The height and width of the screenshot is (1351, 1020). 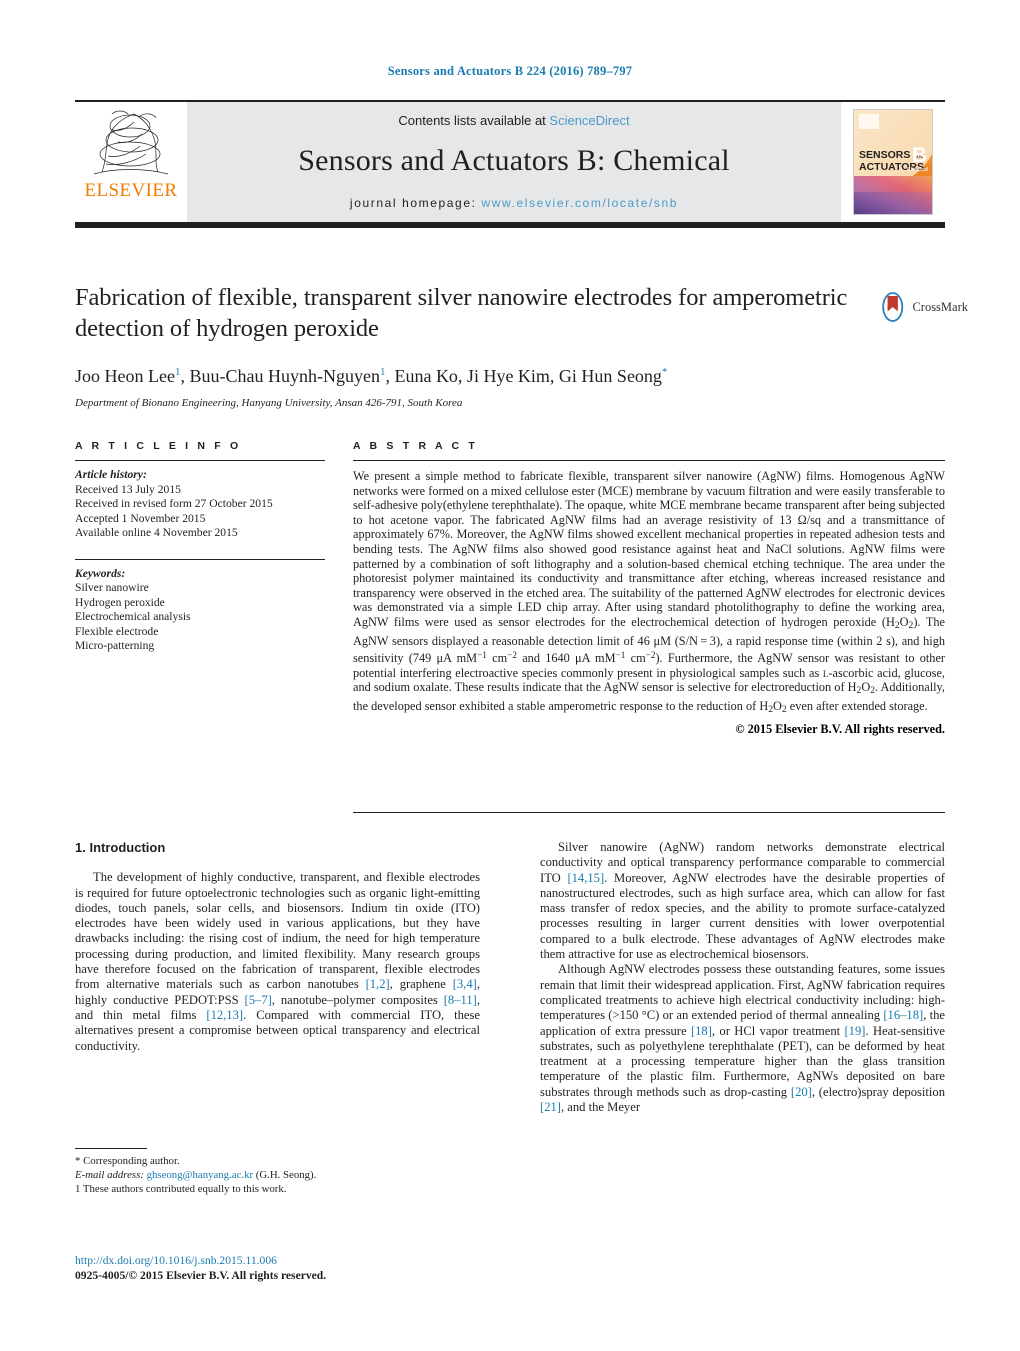 I want to click on footnote-corresponding-author: * Corresponding author., so click(x=127, y=1161).